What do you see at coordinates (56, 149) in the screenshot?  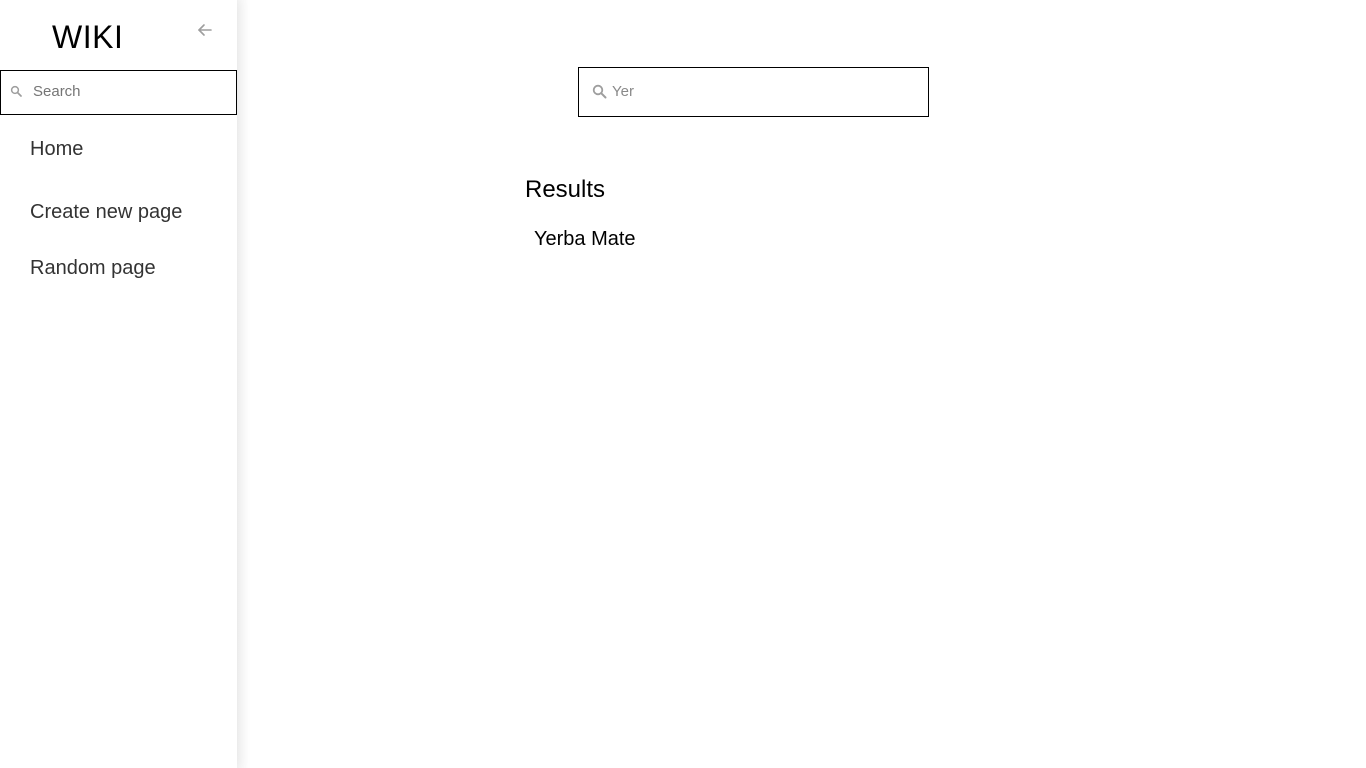 I see `sidebar-item-home: Home` at bounding box center [56, 149].